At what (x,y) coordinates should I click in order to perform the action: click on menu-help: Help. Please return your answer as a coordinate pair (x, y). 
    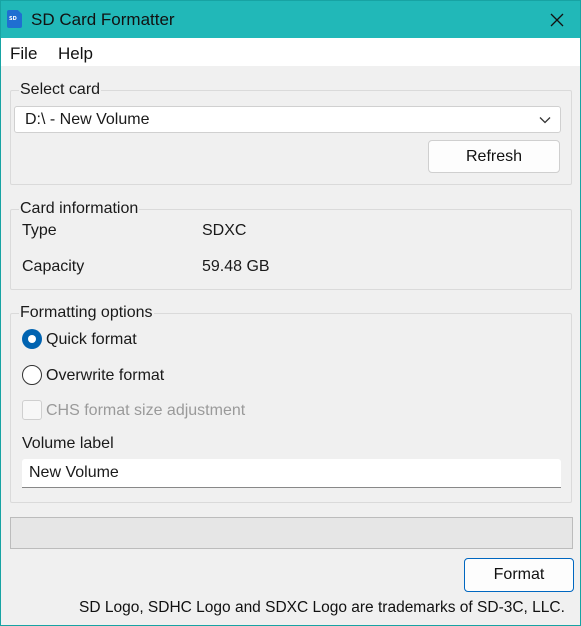
    Looking at the image, I should click on (75, 54).